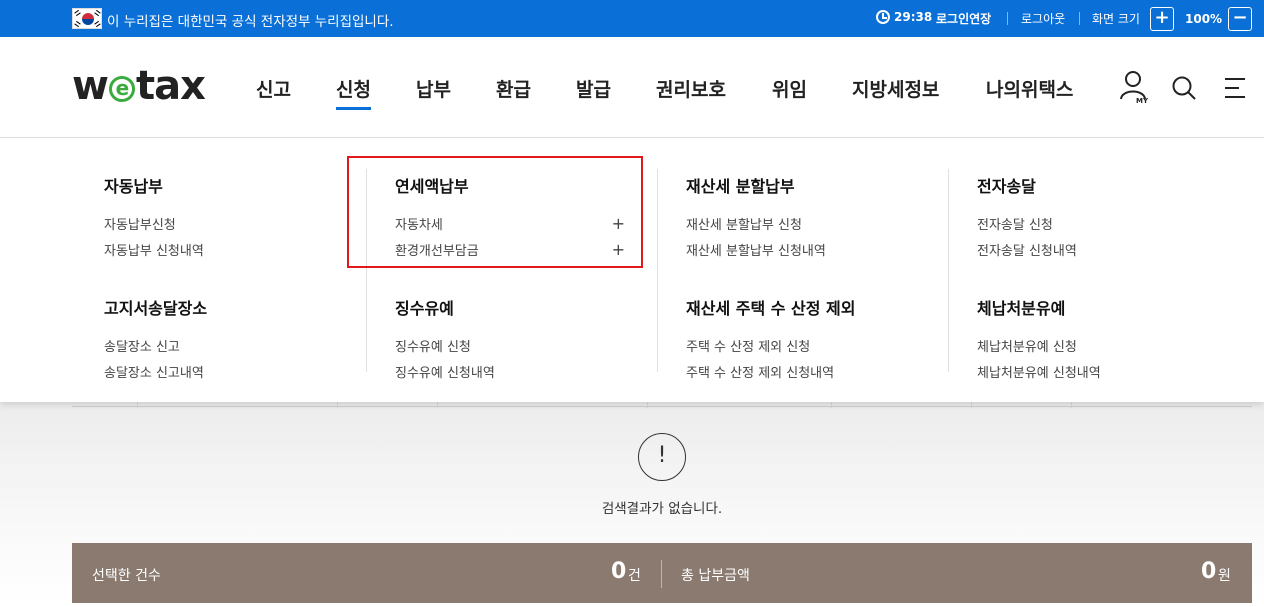 The image size is (1264, 607). Describe the element at coordinates (1224, 576) in the screenshot. I see `total-amount-unit: 원` at that location.